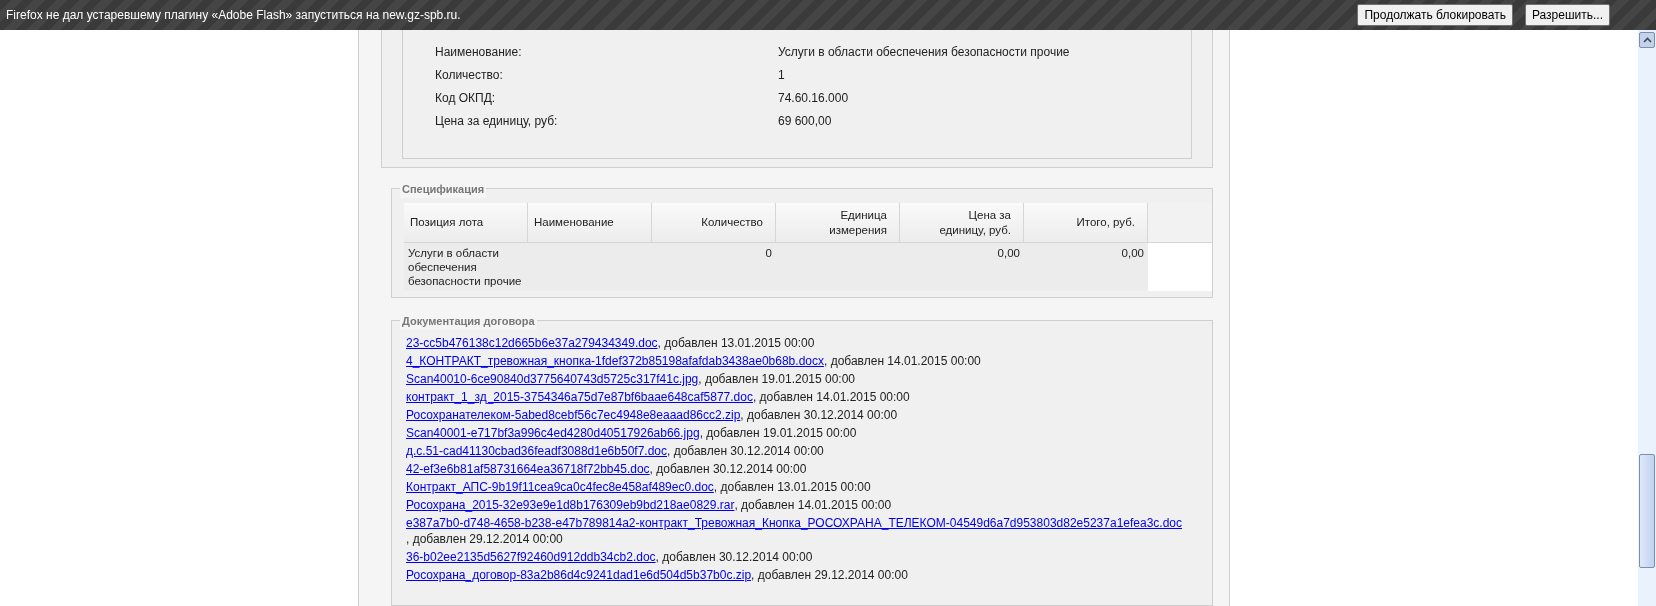  Describe the element at coordinates (714, 267) in the screenshot. I see `table-cell: 0` at that location.